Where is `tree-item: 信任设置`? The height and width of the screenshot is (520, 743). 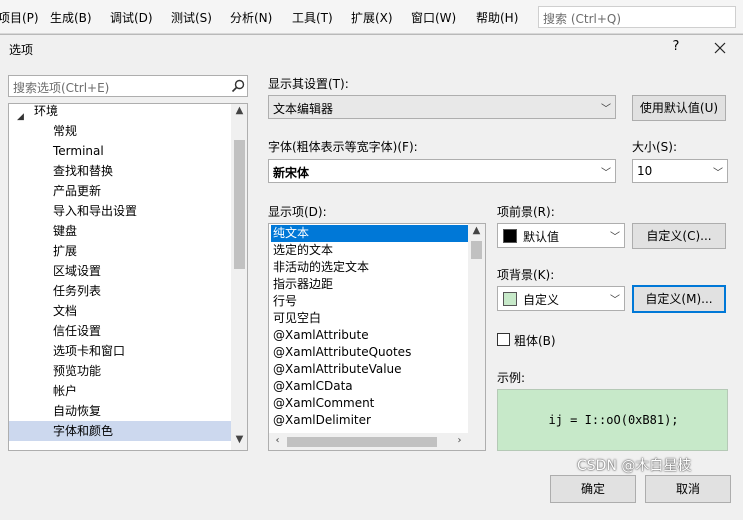
tree-item: 信任设置 is located at coordinates (120, 331).